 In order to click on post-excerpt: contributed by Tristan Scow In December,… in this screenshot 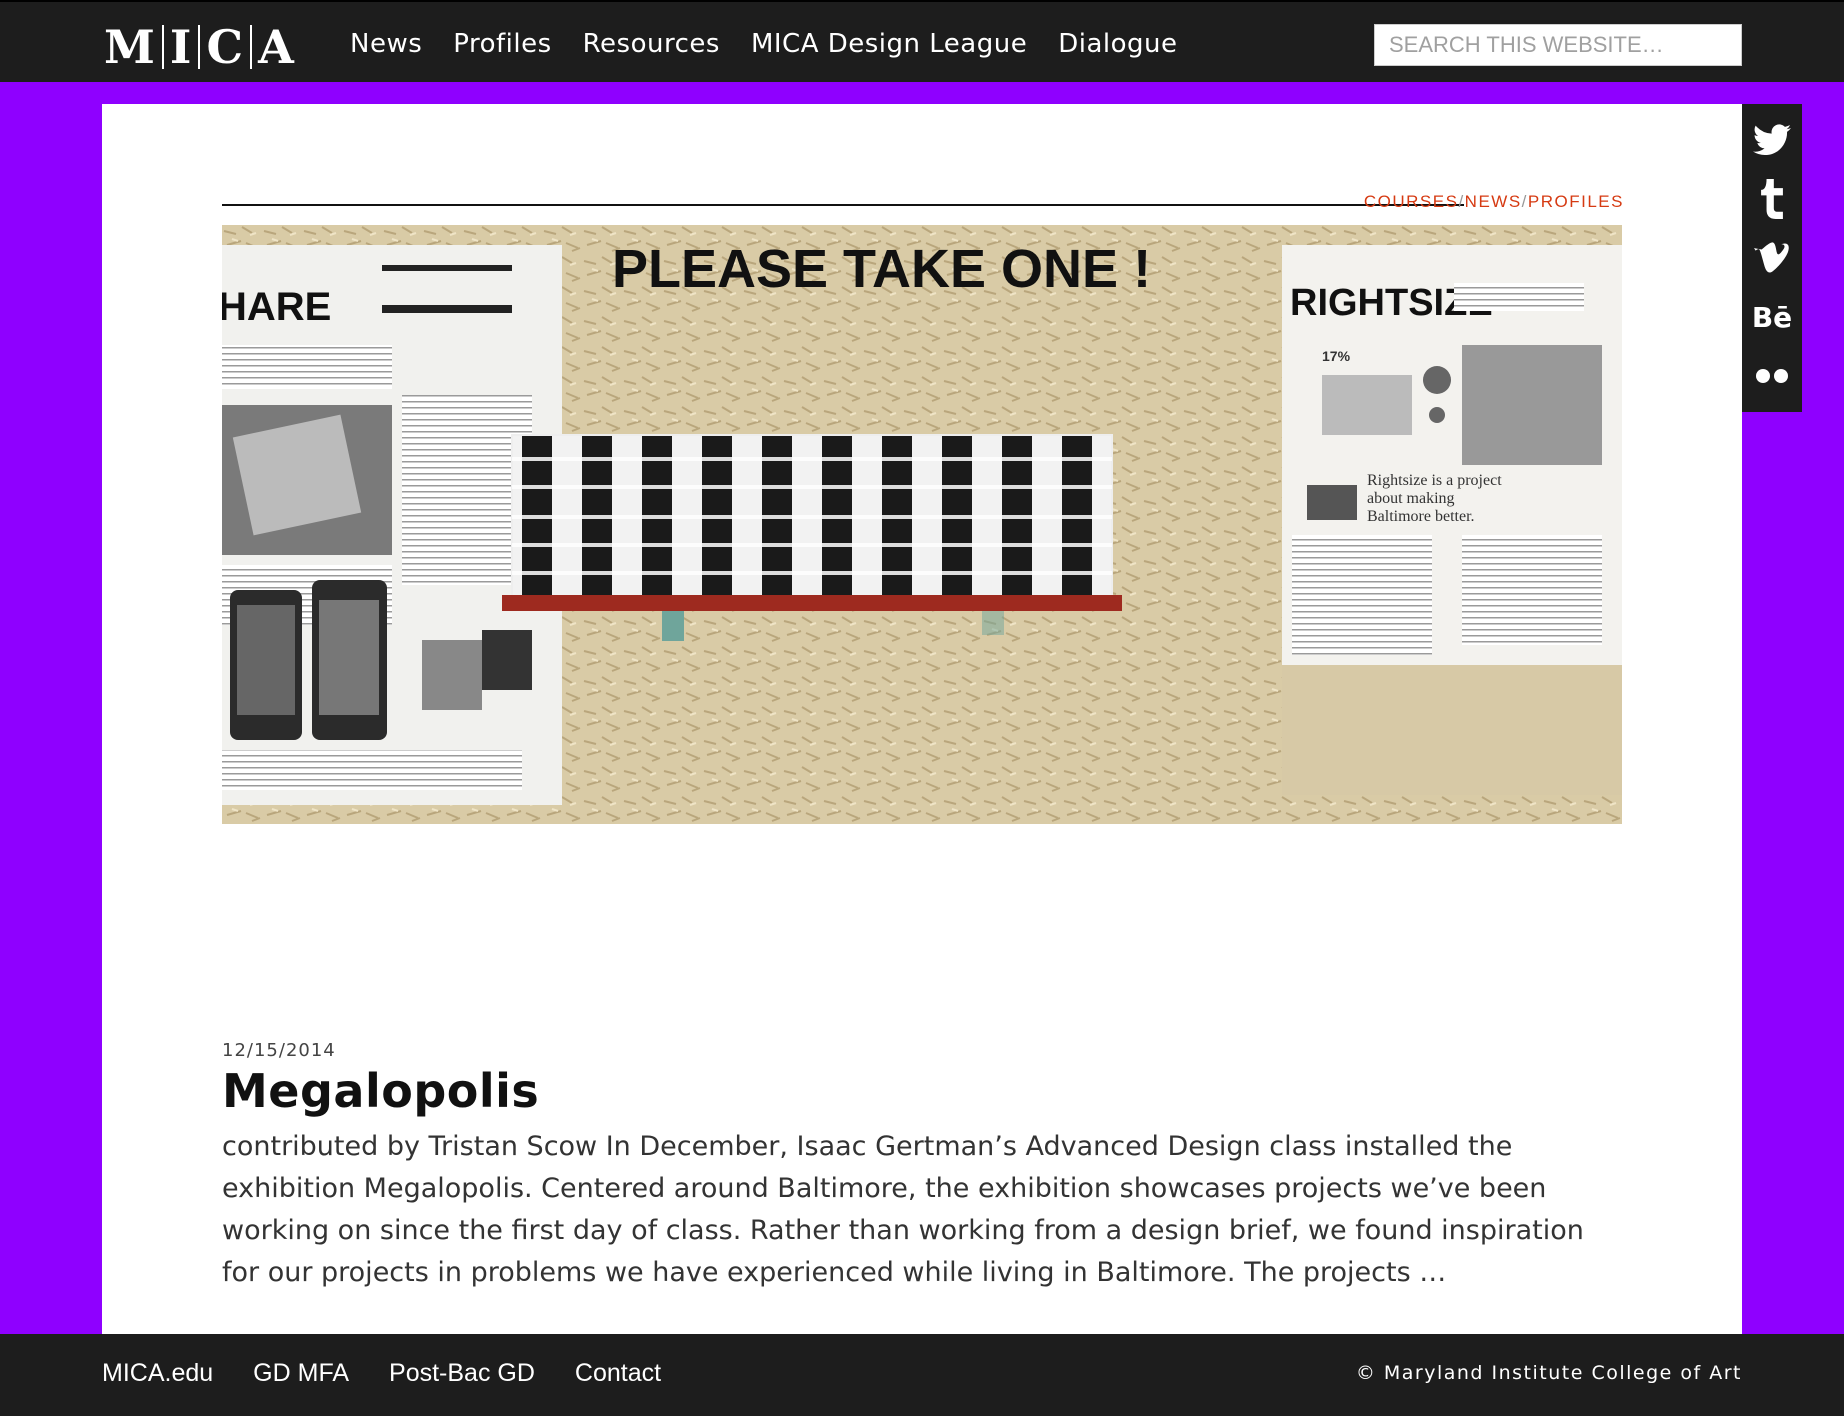, I will do `click(903, 1209)`.